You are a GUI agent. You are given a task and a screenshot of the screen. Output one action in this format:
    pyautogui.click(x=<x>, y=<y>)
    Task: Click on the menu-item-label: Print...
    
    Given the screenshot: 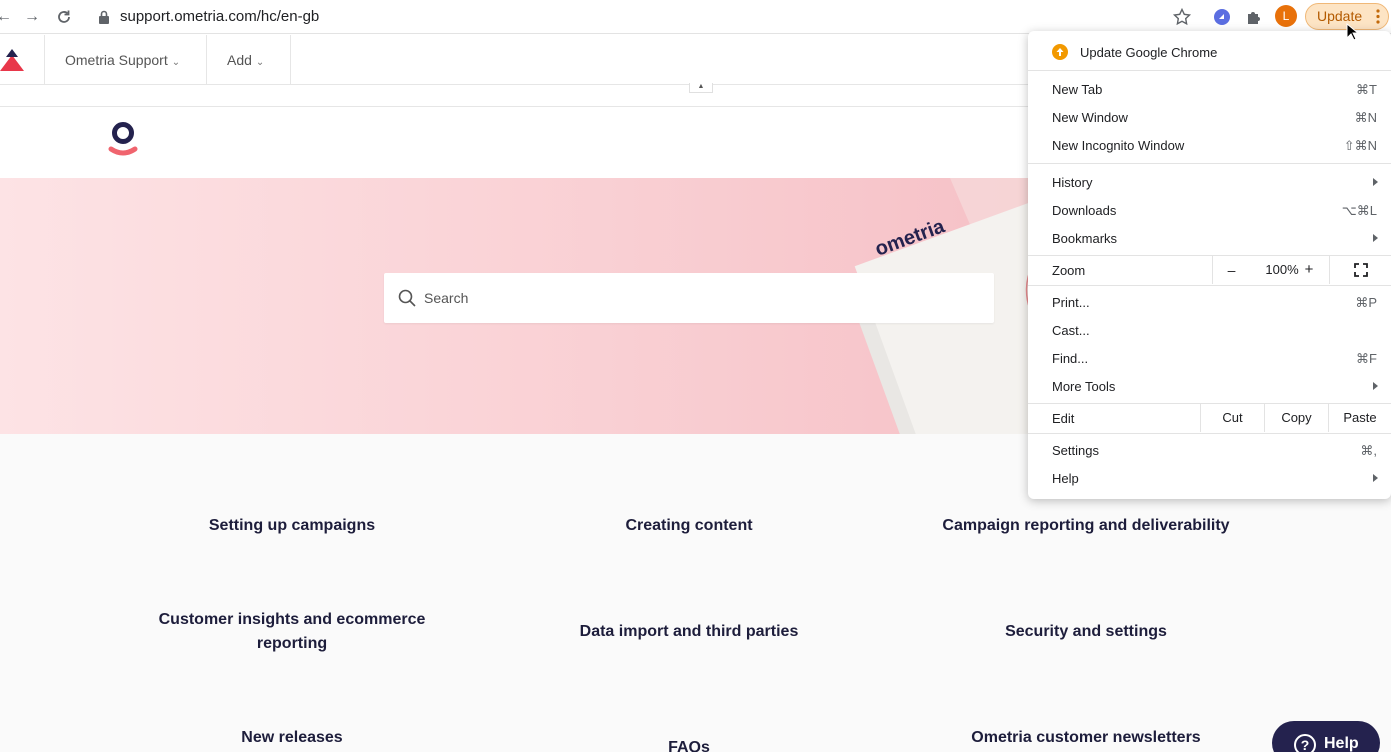 What is the action you would take?
    pyautogui.click(x=1071, y=302)
    